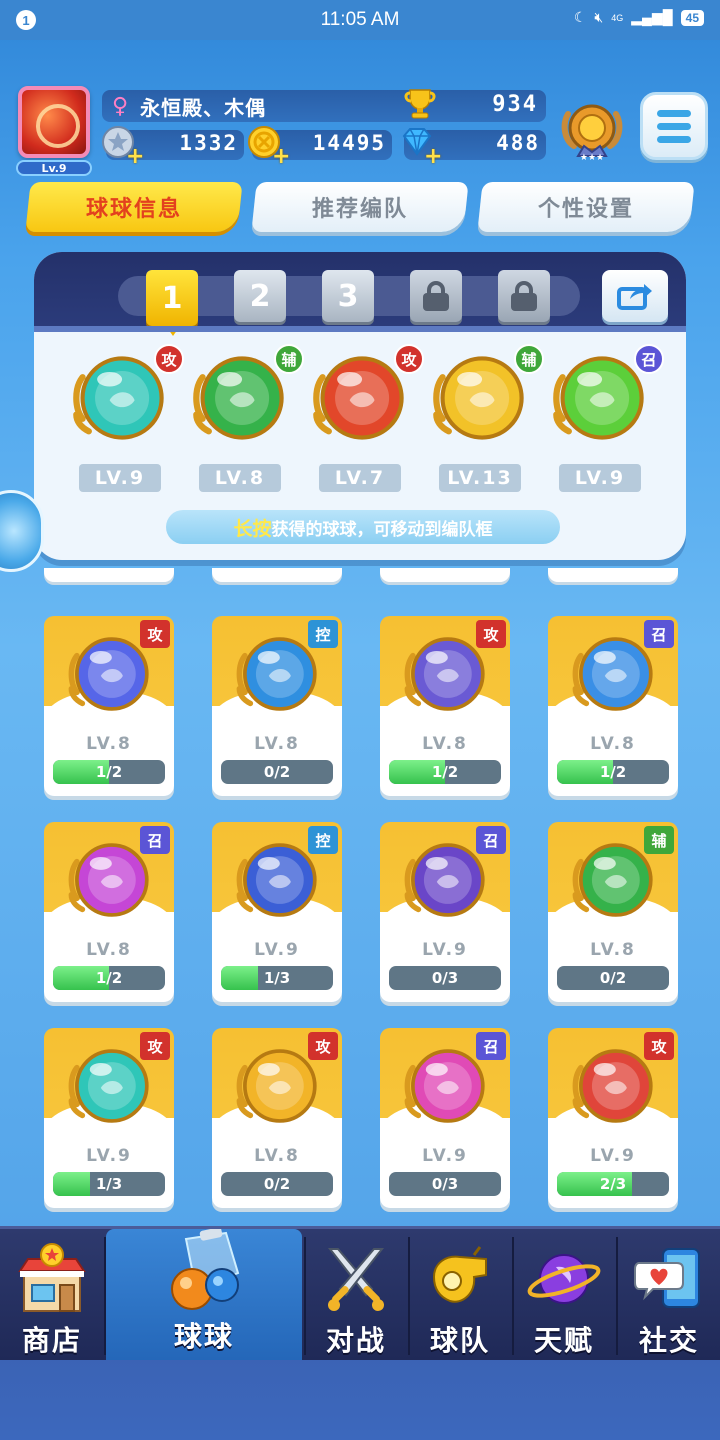 This screenshot has height=1440, width=720. Describe the element at coordinates (52, 1277) in the screenshot. I see `shop-icon` at that location.